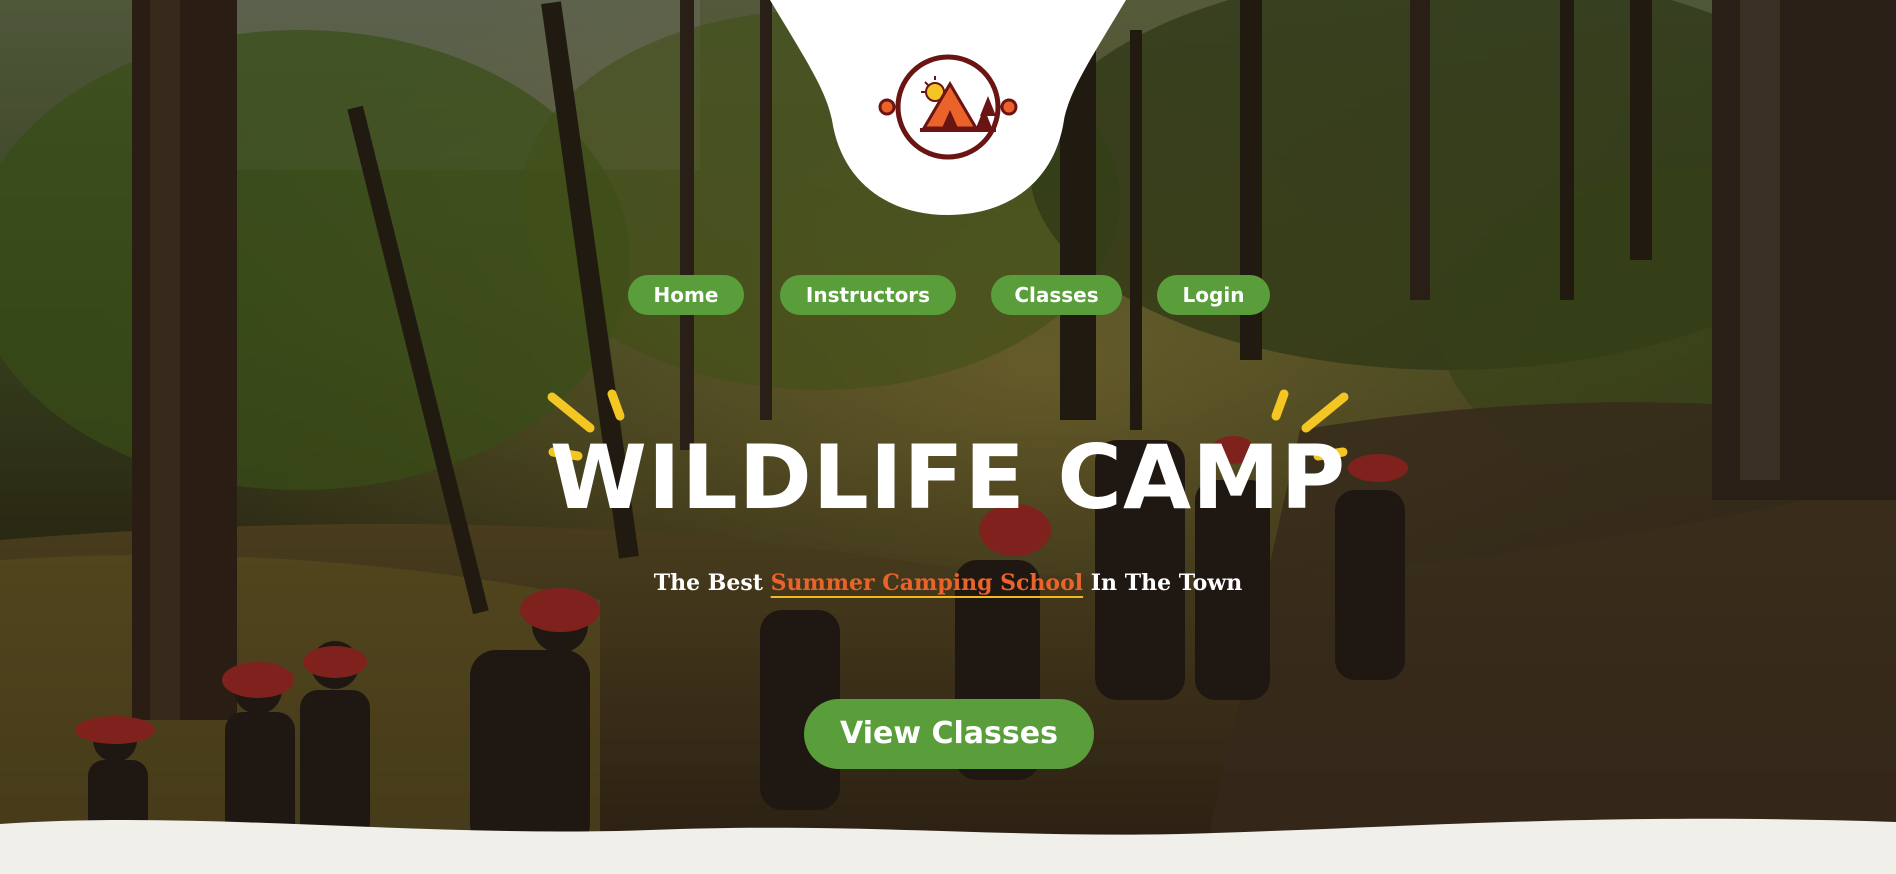 This screenshot has height=874, width=1896. What do you see at coordinates (1163, 583) in the screenshot?
I see `subtitle-tail: In The Town` at bounding box center [1163, 583].